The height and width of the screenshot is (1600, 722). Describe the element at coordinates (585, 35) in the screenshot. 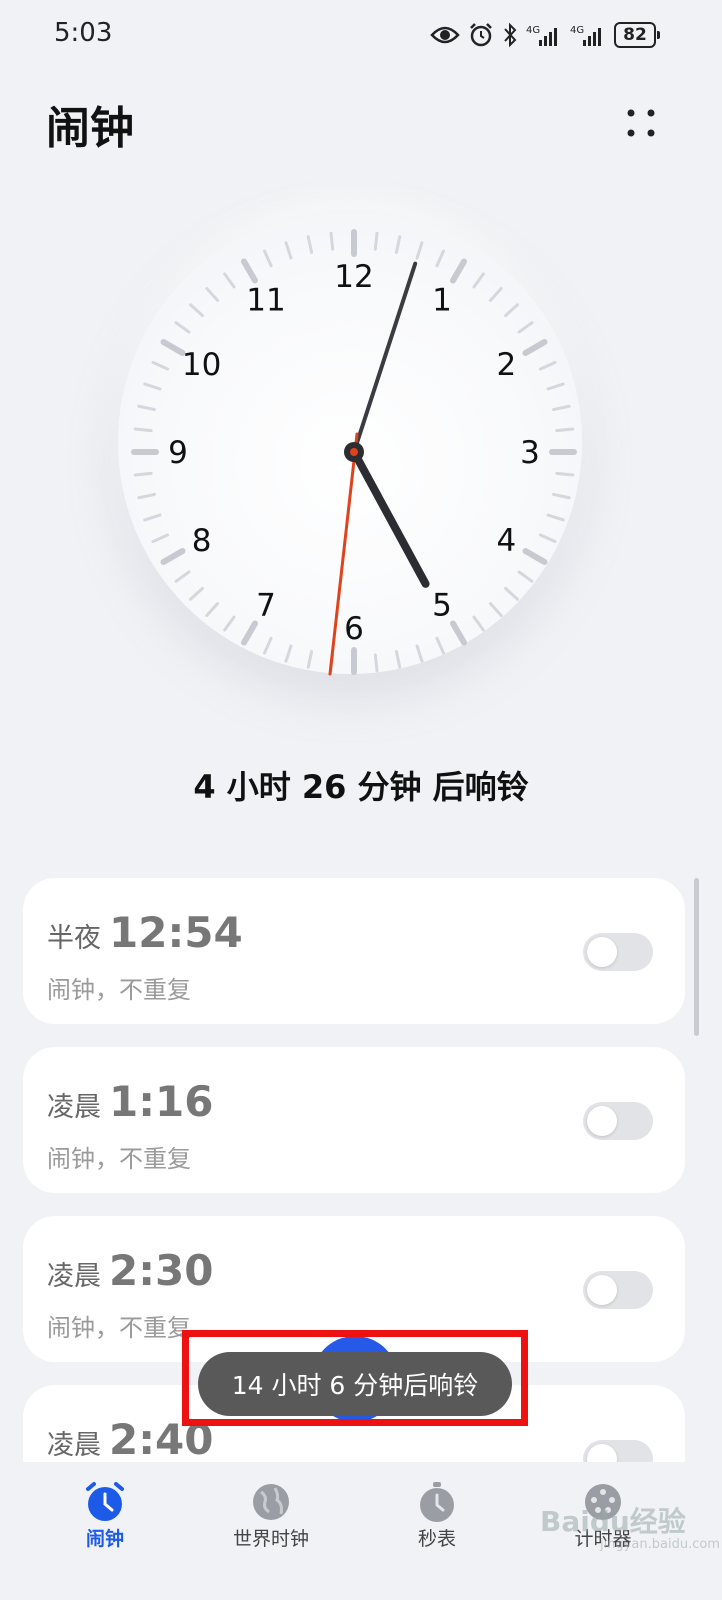

I see `signal-4g-icon-2: 4G` at that location.